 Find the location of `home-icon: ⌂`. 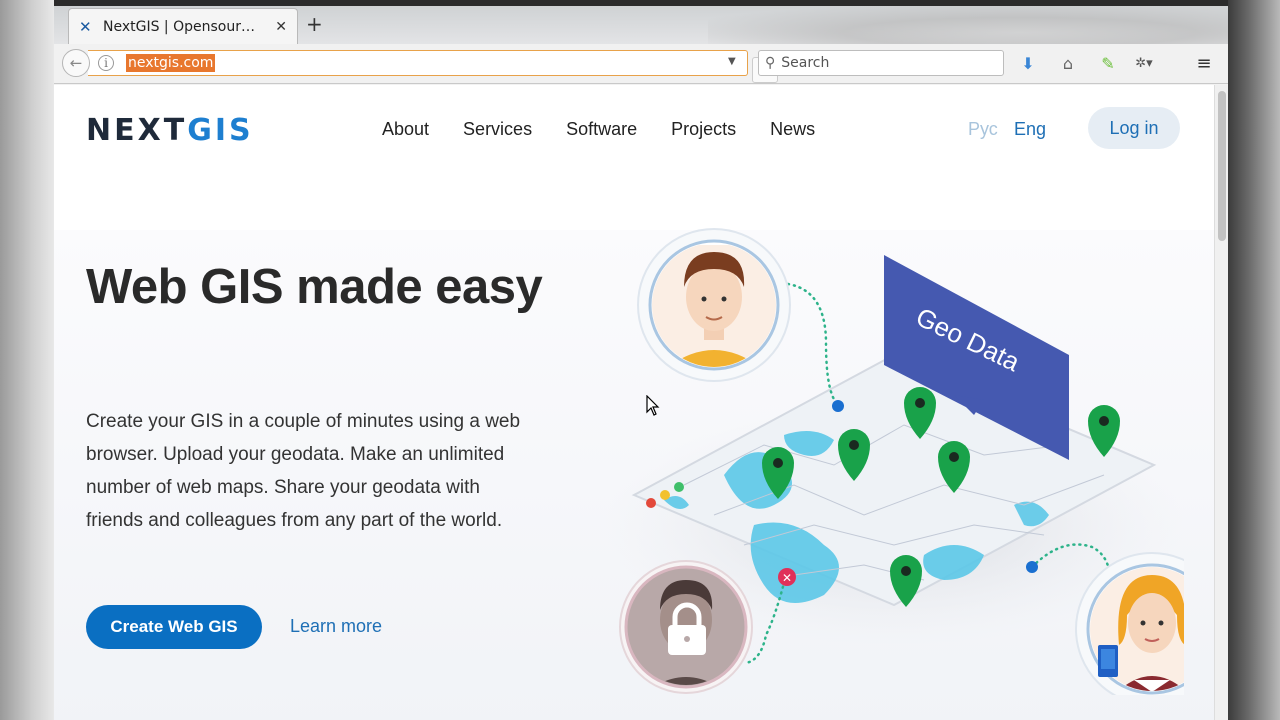

home-icon: ⌂ is located at coordinates (1068, 64).